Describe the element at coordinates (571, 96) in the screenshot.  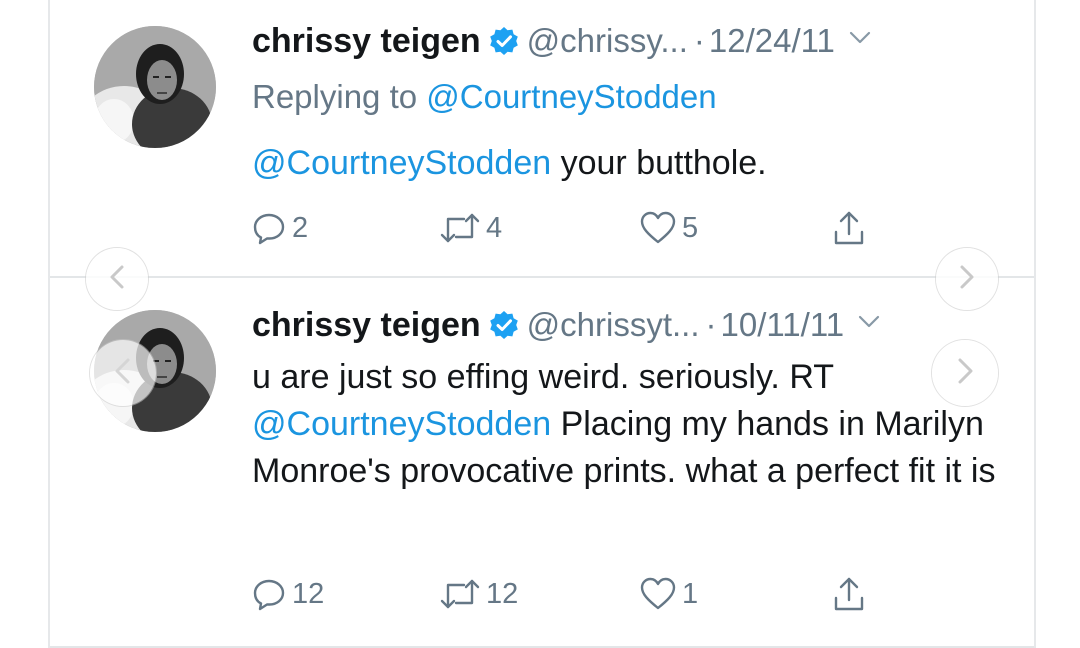
I see `replying-handle-link: @CourtneyStodden` at that location.